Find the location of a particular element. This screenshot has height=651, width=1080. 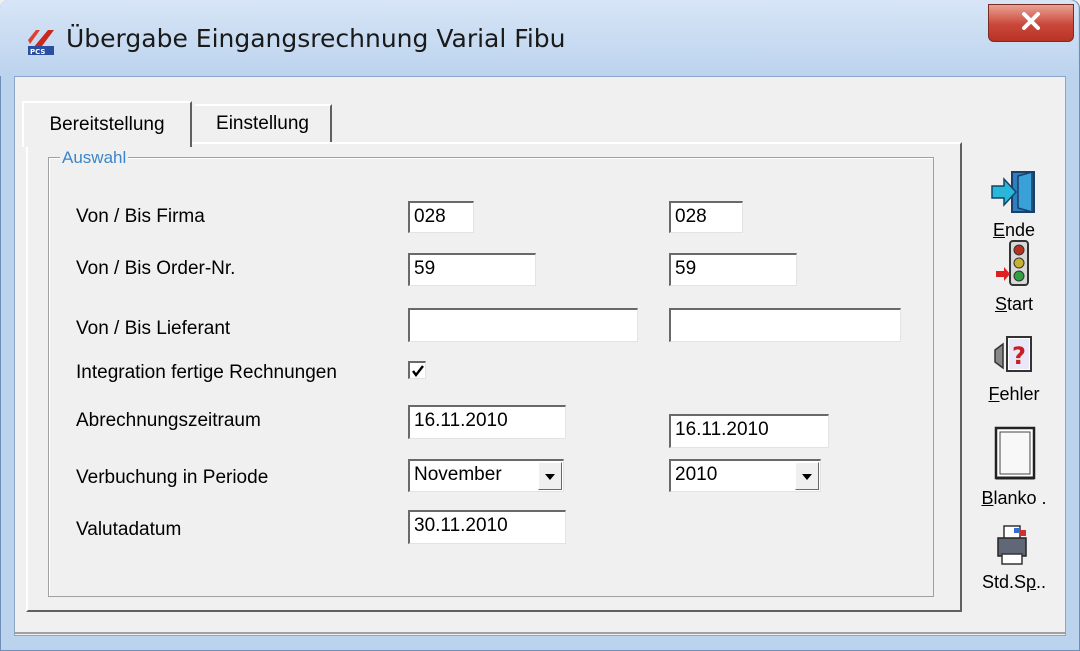

blanko-label-rest: lanko . is located at coordinates (1020, 498).